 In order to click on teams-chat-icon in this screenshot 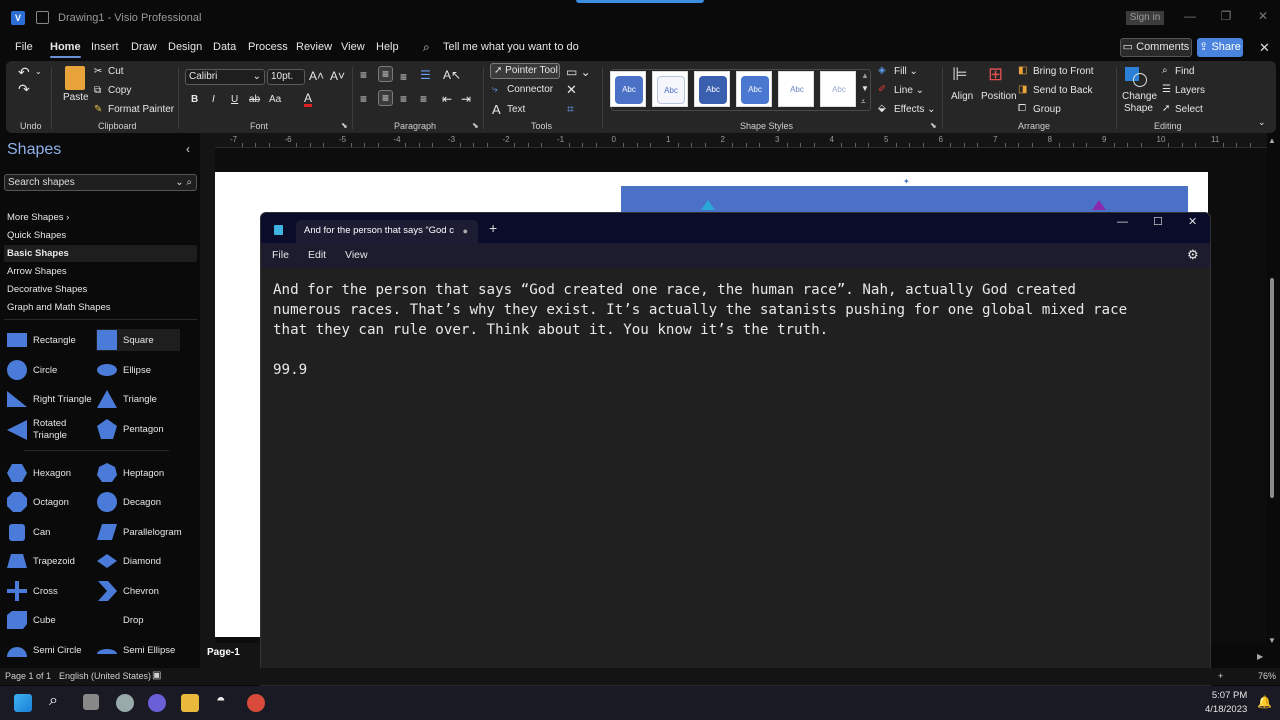, I will do `click(157, 703)`.